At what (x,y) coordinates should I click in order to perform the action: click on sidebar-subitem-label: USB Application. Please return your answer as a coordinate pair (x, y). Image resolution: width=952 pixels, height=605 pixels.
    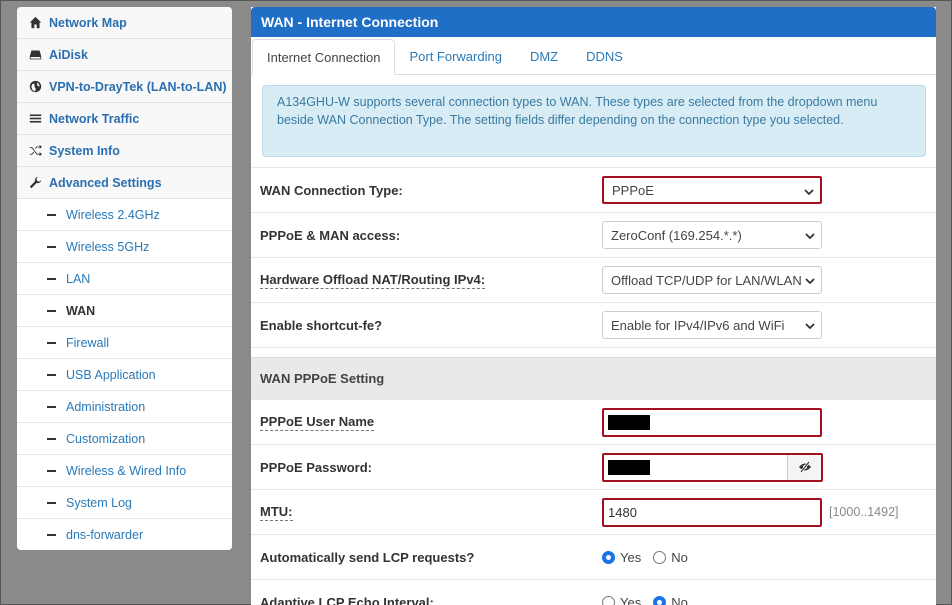
    Looking at the image, I should click on (111, 374).